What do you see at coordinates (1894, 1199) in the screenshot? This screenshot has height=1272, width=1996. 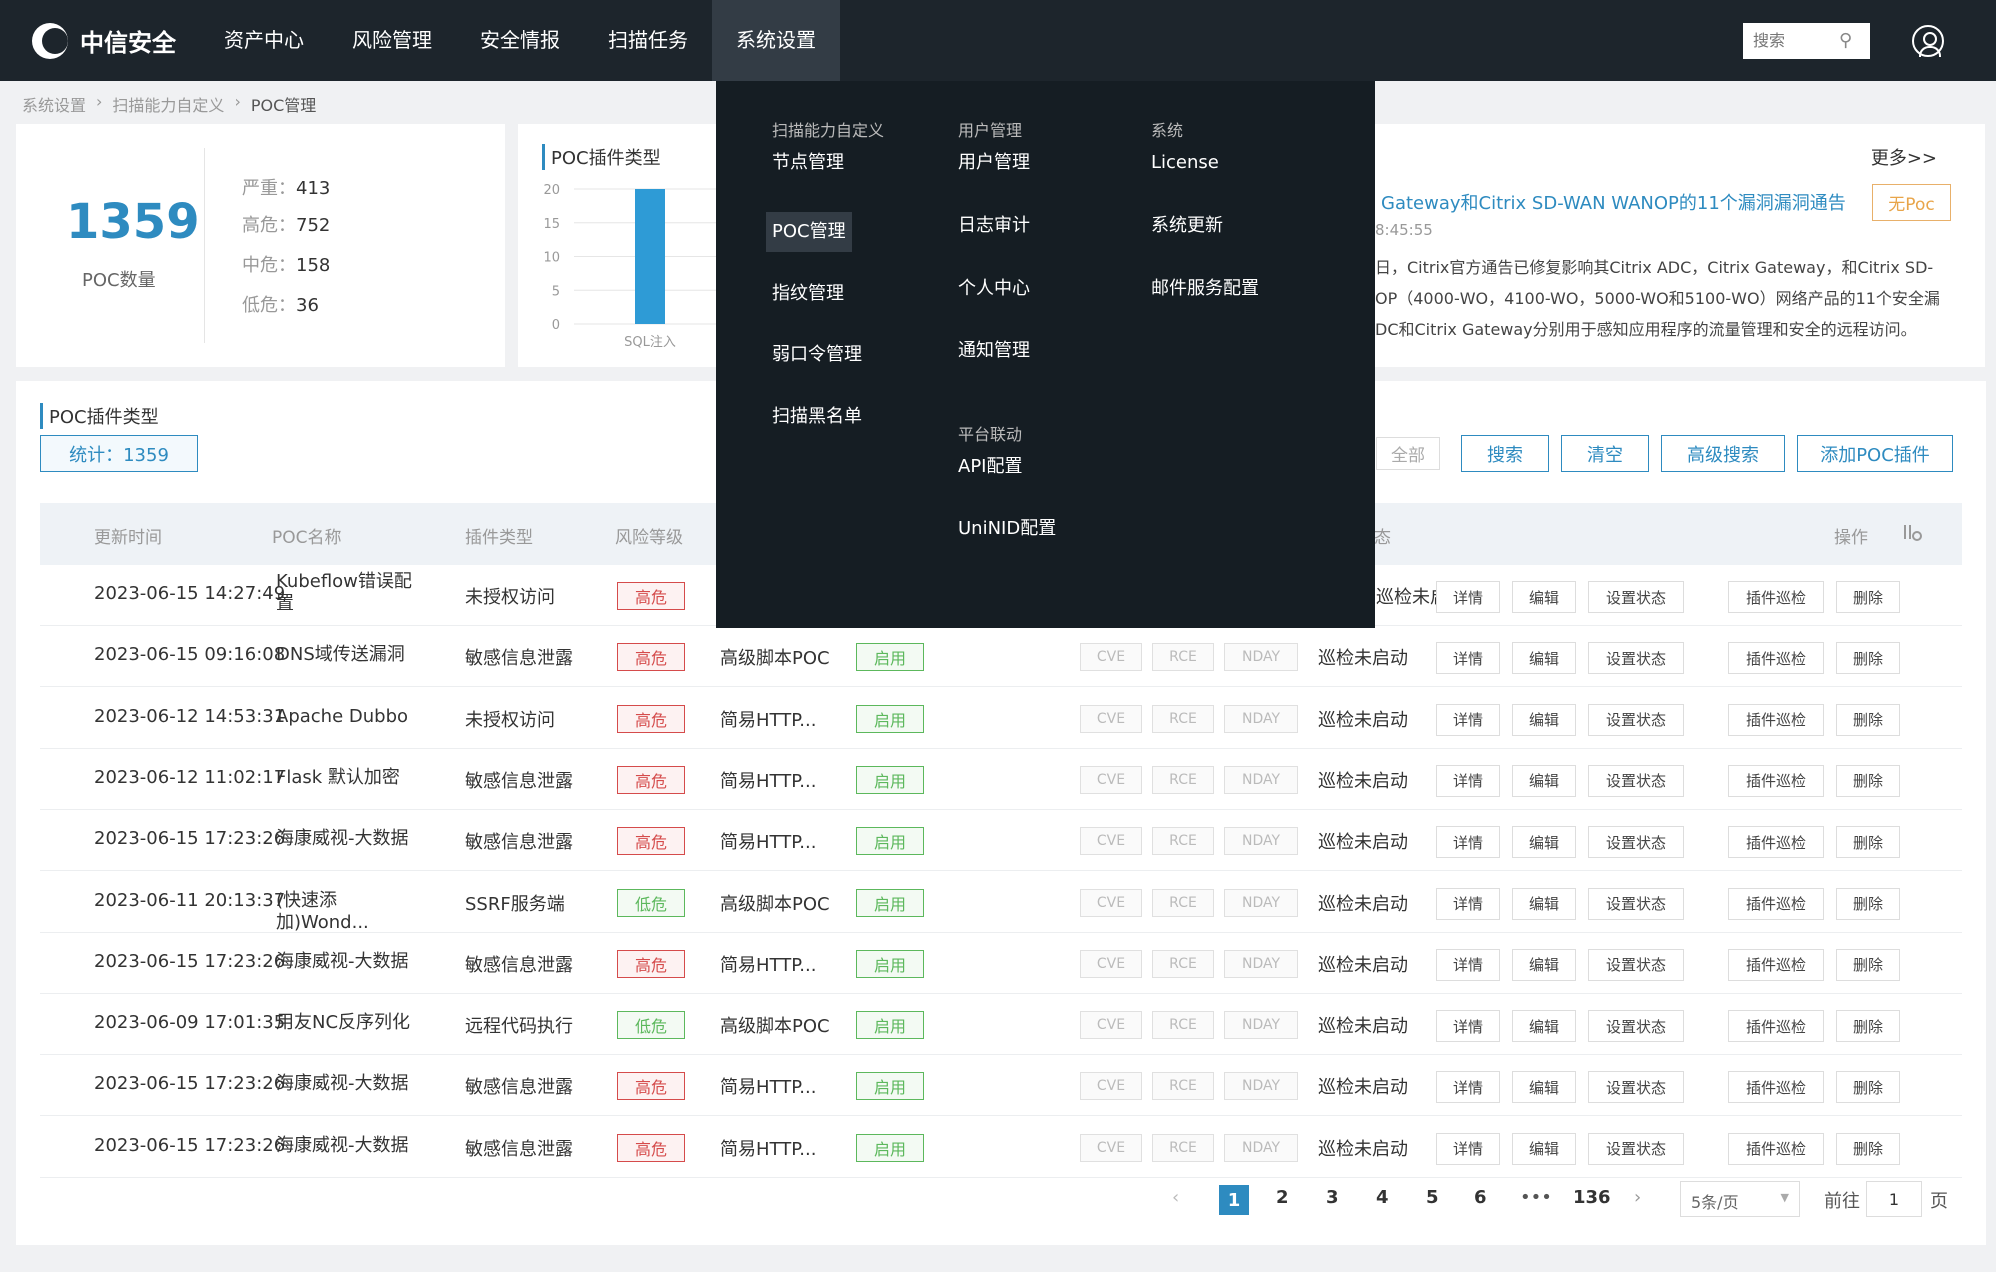 I see `goto-page-input` at bounding box center [1894, 1199].